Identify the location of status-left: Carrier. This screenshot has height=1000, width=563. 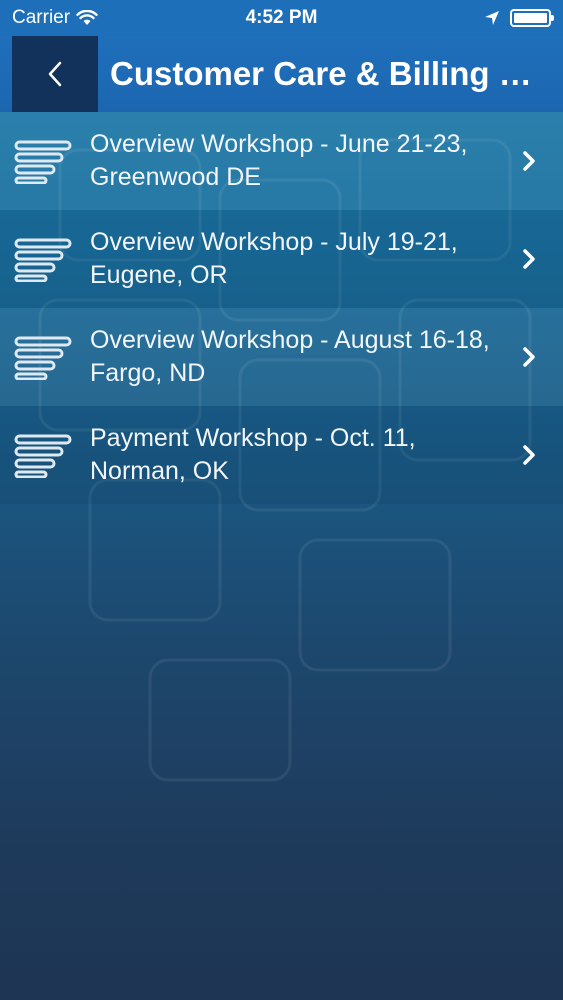
(55, 18).